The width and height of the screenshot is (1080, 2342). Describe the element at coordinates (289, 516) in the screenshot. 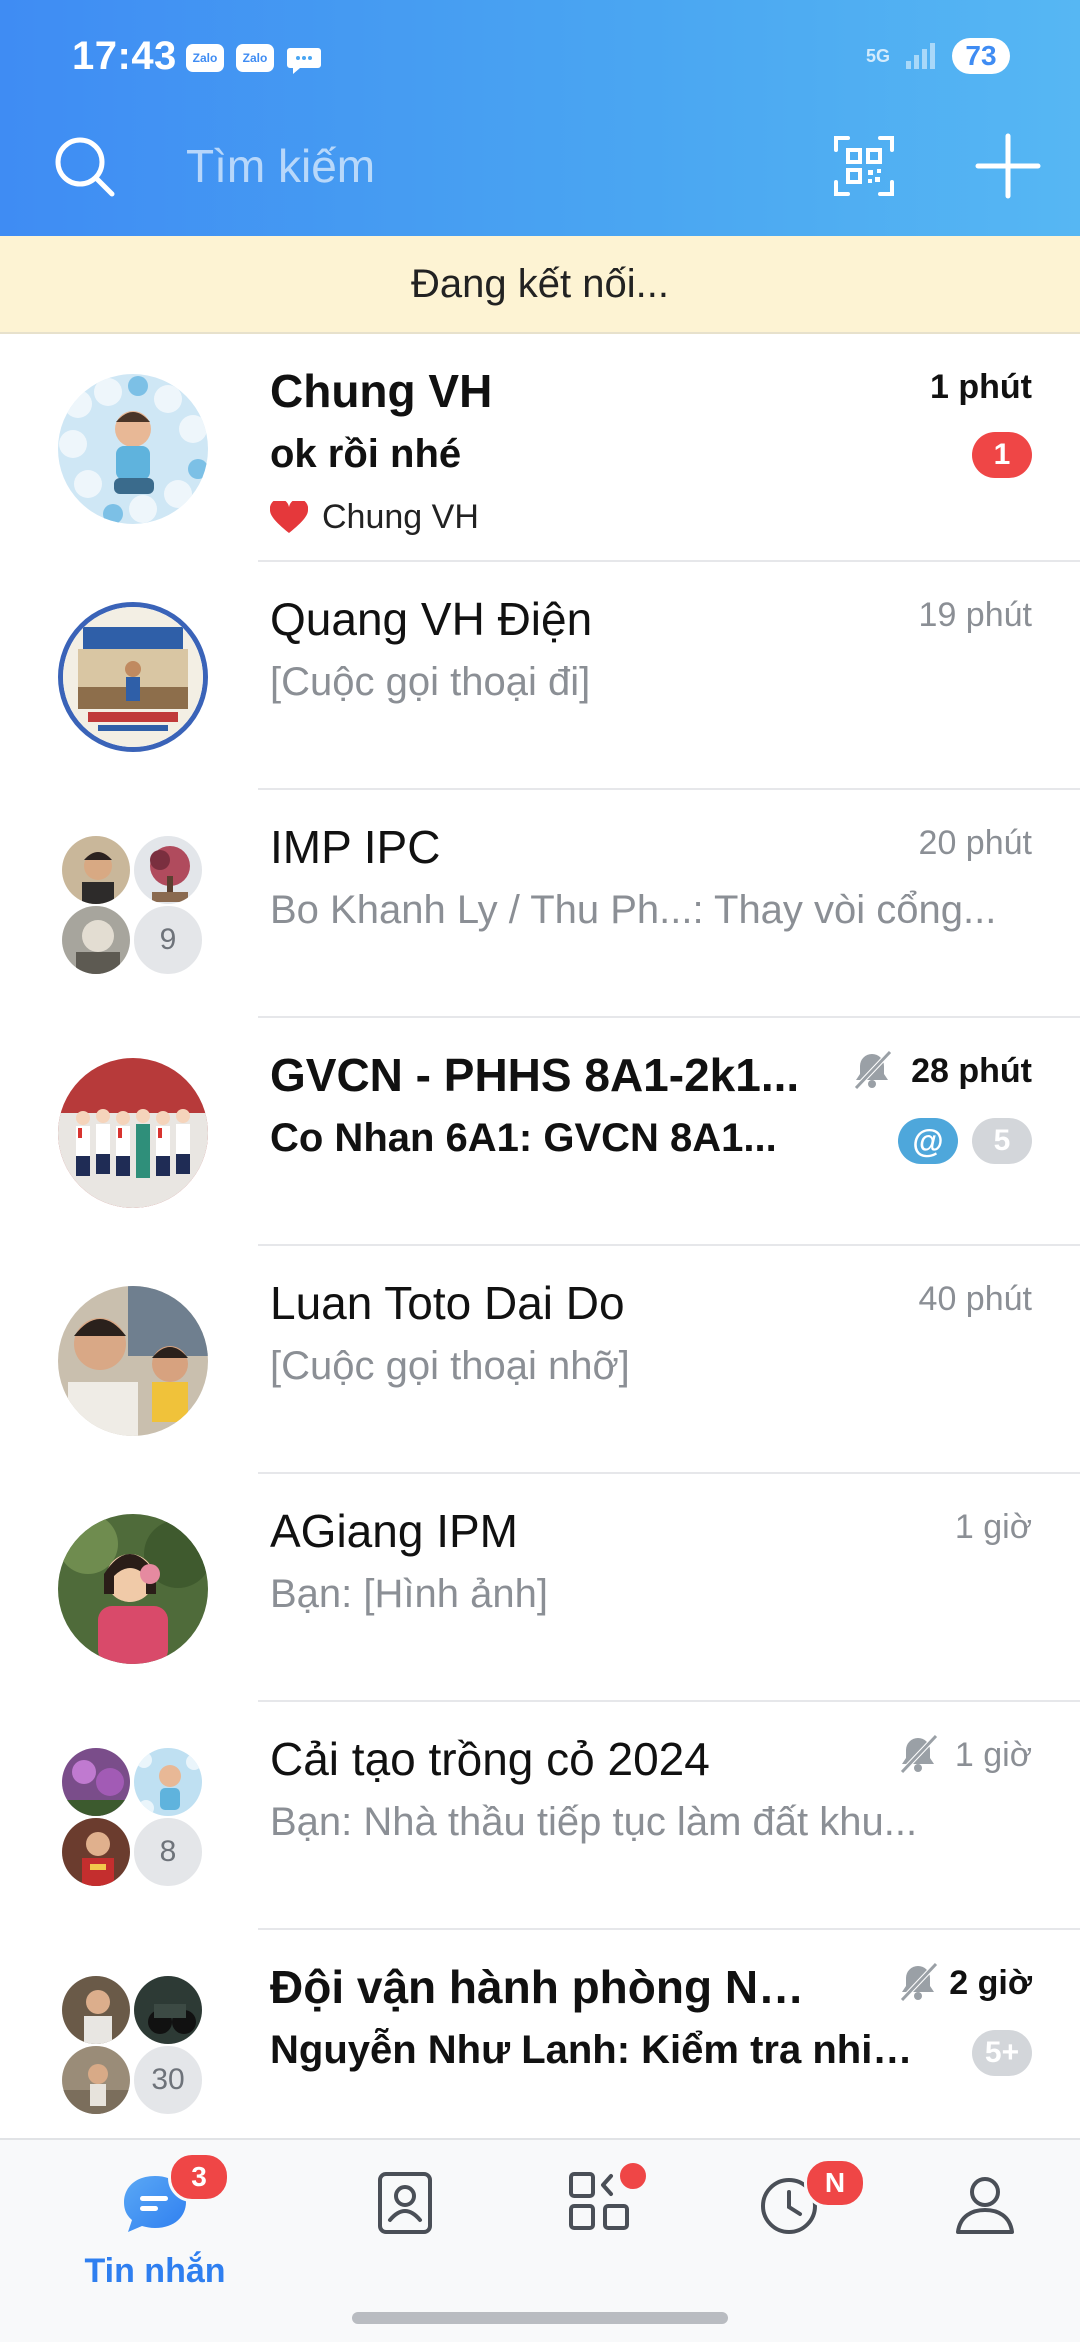

I see `heart-icon` at that location.